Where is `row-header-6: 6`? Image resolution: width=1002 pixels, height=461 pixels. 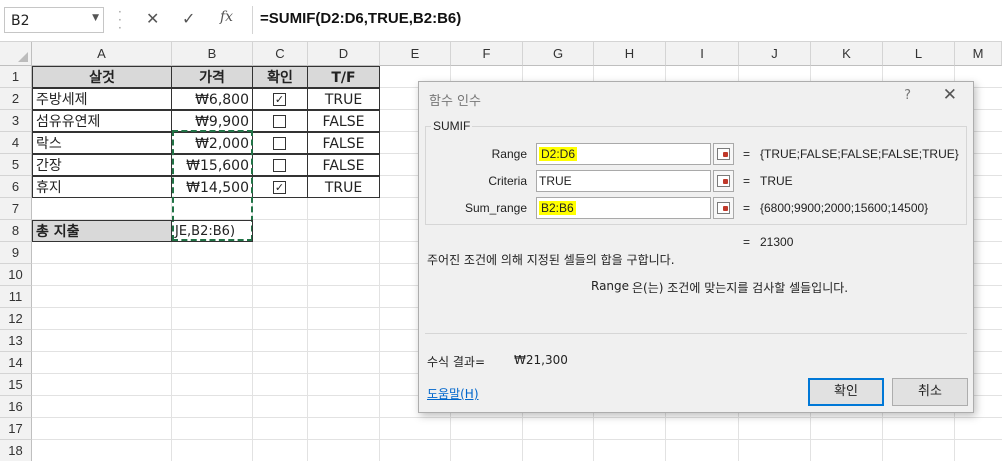
row-header-6: 6 is located at coordinates (16, 187).